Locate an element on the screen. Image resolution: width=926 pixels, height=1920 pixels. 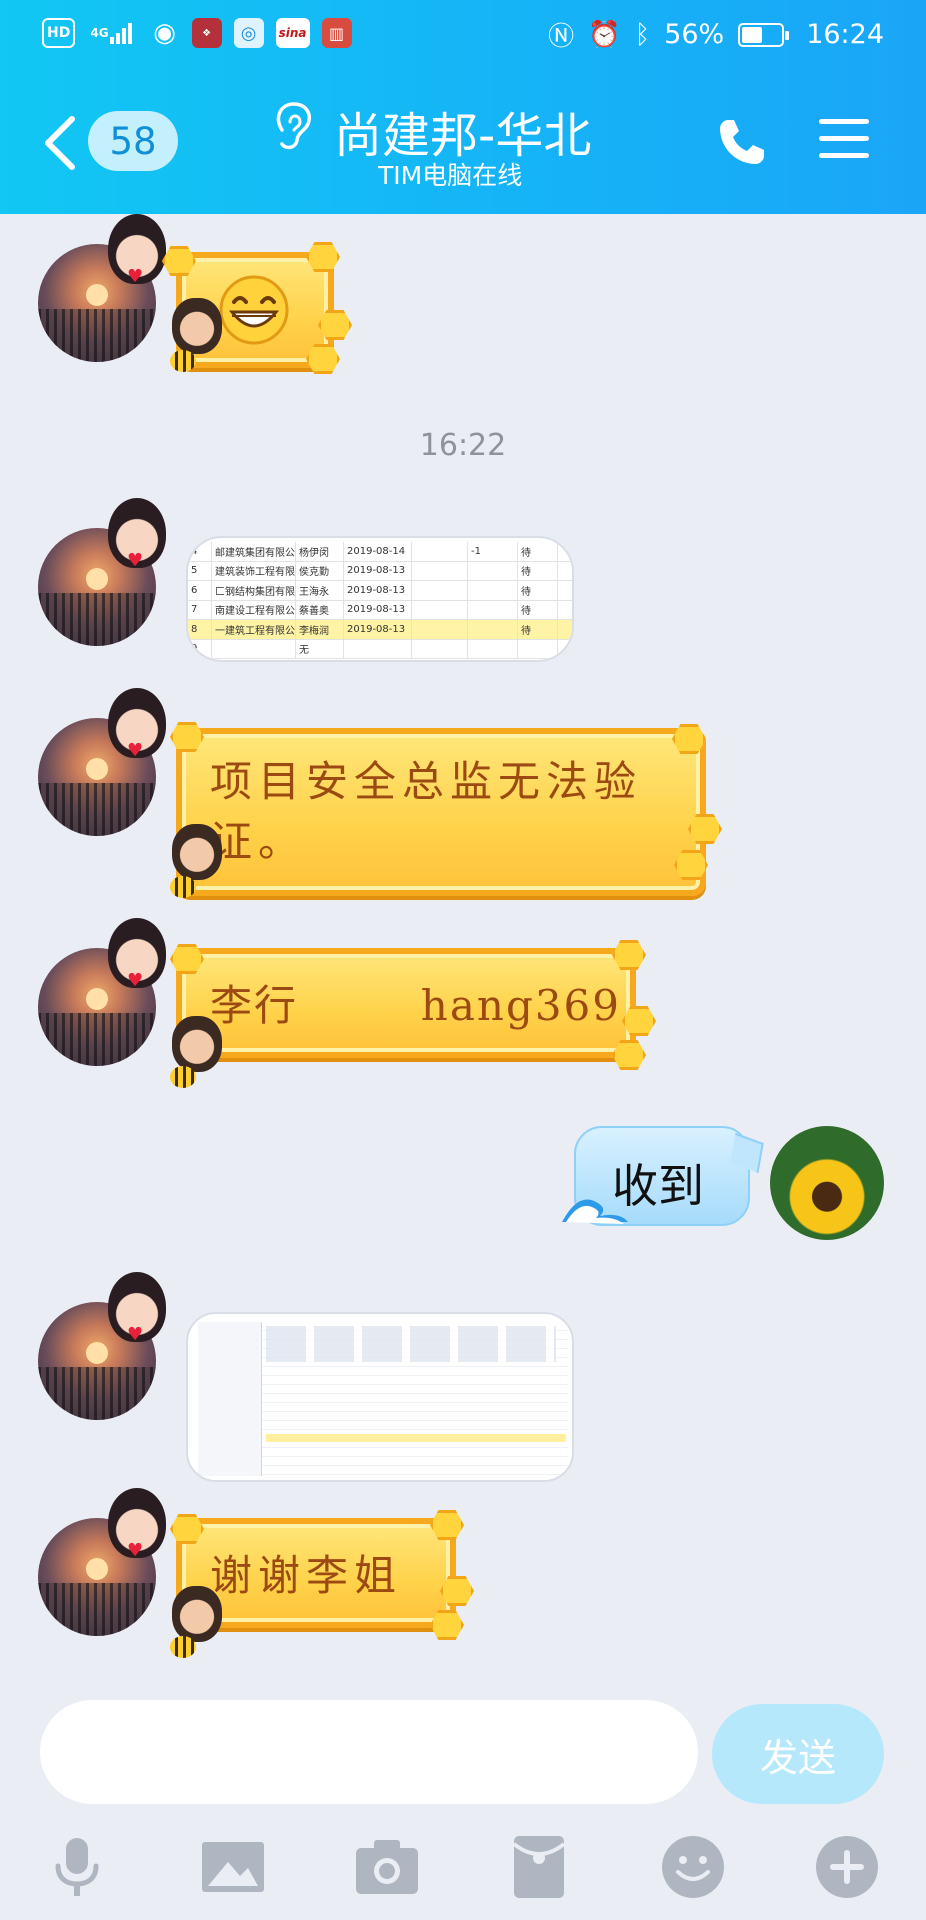
spreadsheet-cell: 9 is located at coordinates (200, 648).